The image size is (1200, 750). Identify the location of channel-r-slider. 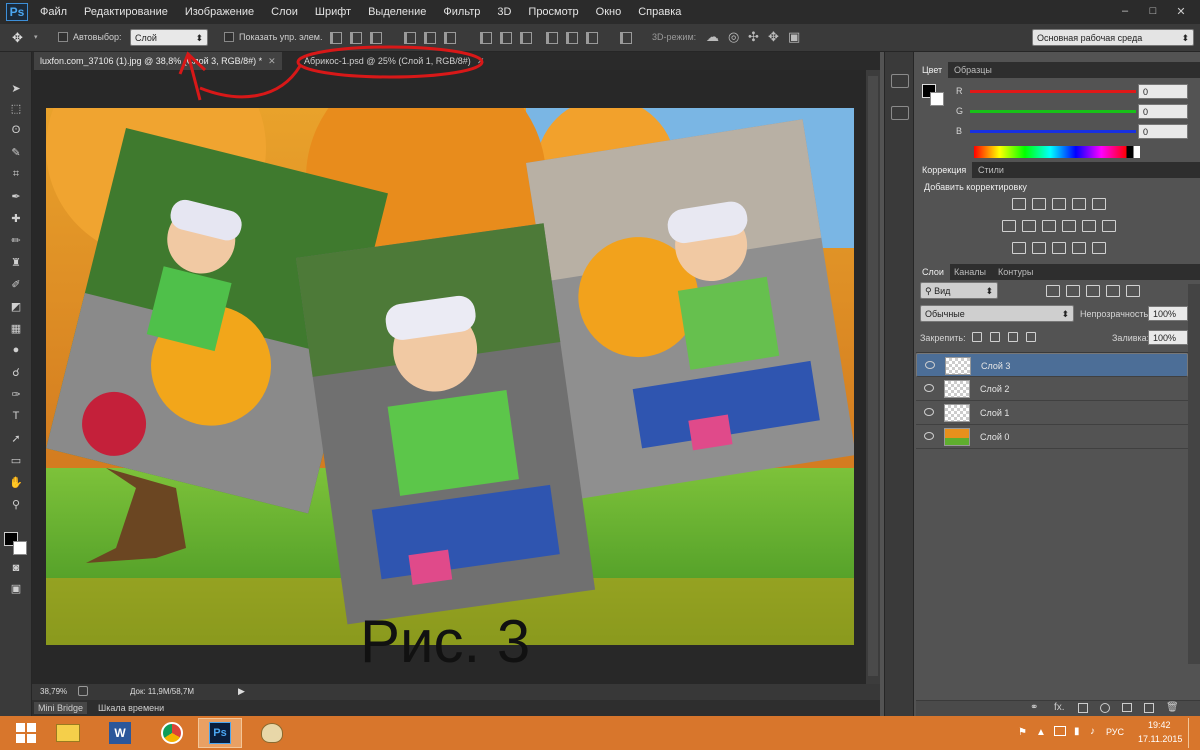
(1053, 91).